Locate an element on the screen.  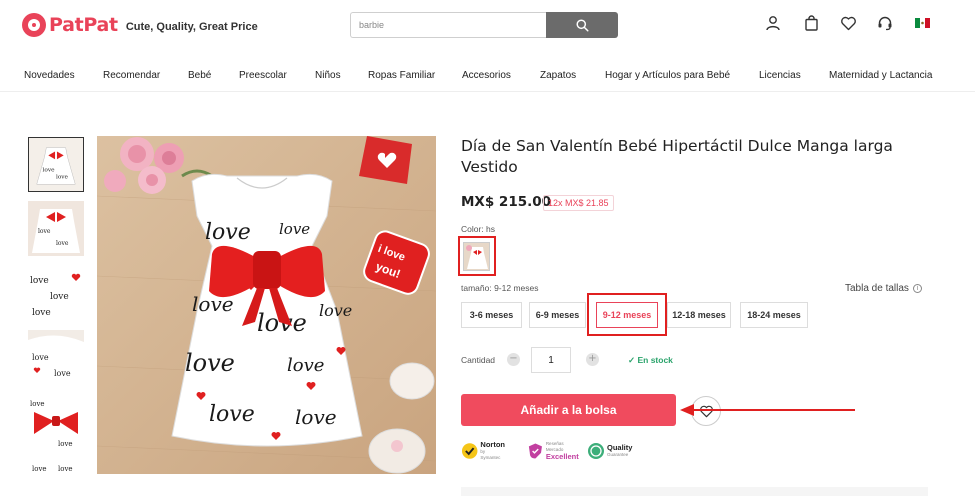
dress-bow-image: love love is located at coordinates (56, 421).